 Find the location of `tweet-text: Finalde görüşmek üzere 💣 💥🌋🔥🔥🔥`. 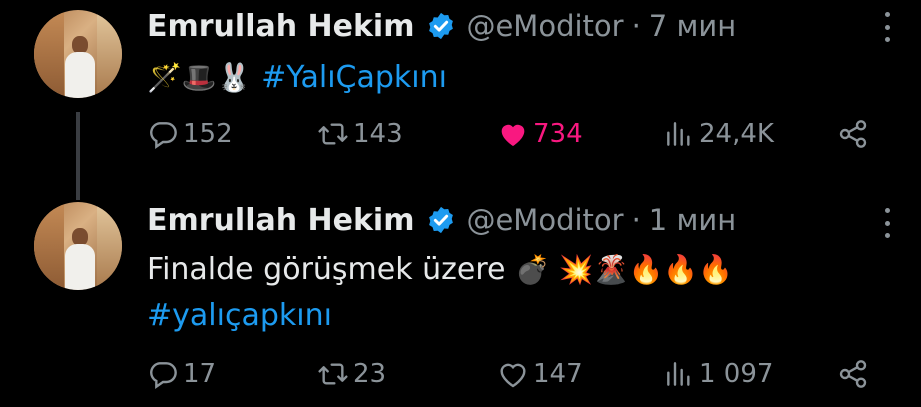

tweet-text: Finalde görüşmek üzere 💣 💥🌋🔥🔥🔥 is located at coordinates (440, 270).